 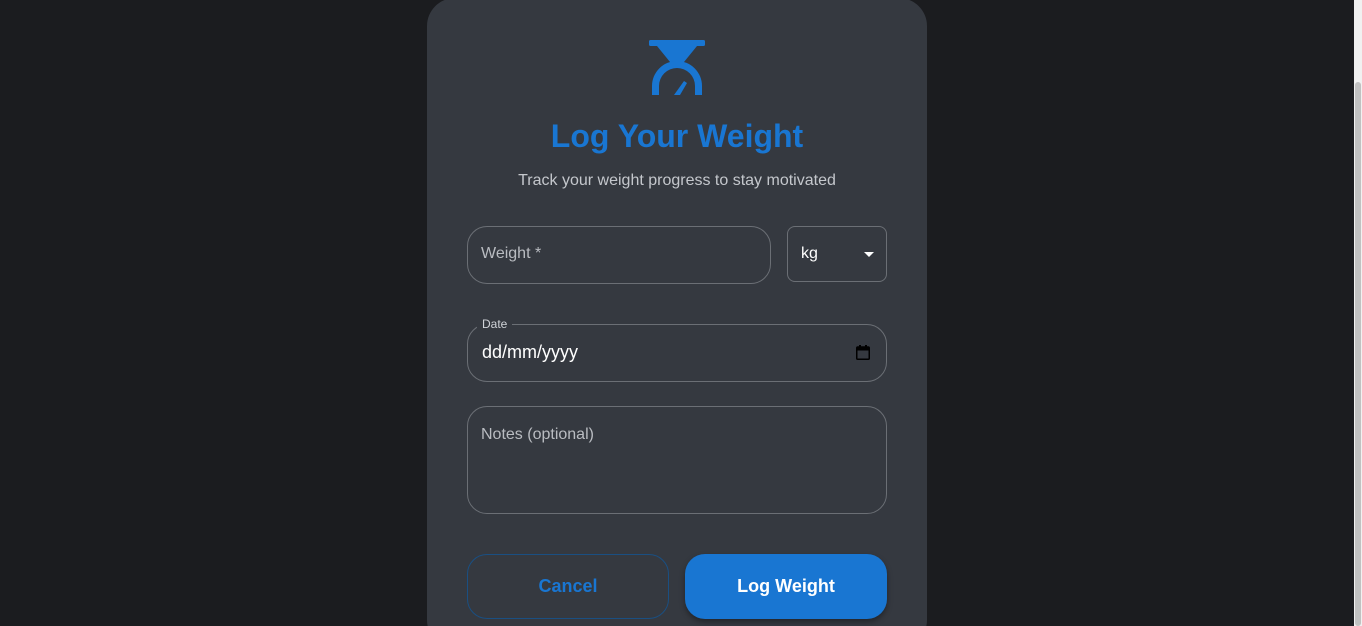 I want to click on weight-field-label: Weight *, so click(x=511, y=253).